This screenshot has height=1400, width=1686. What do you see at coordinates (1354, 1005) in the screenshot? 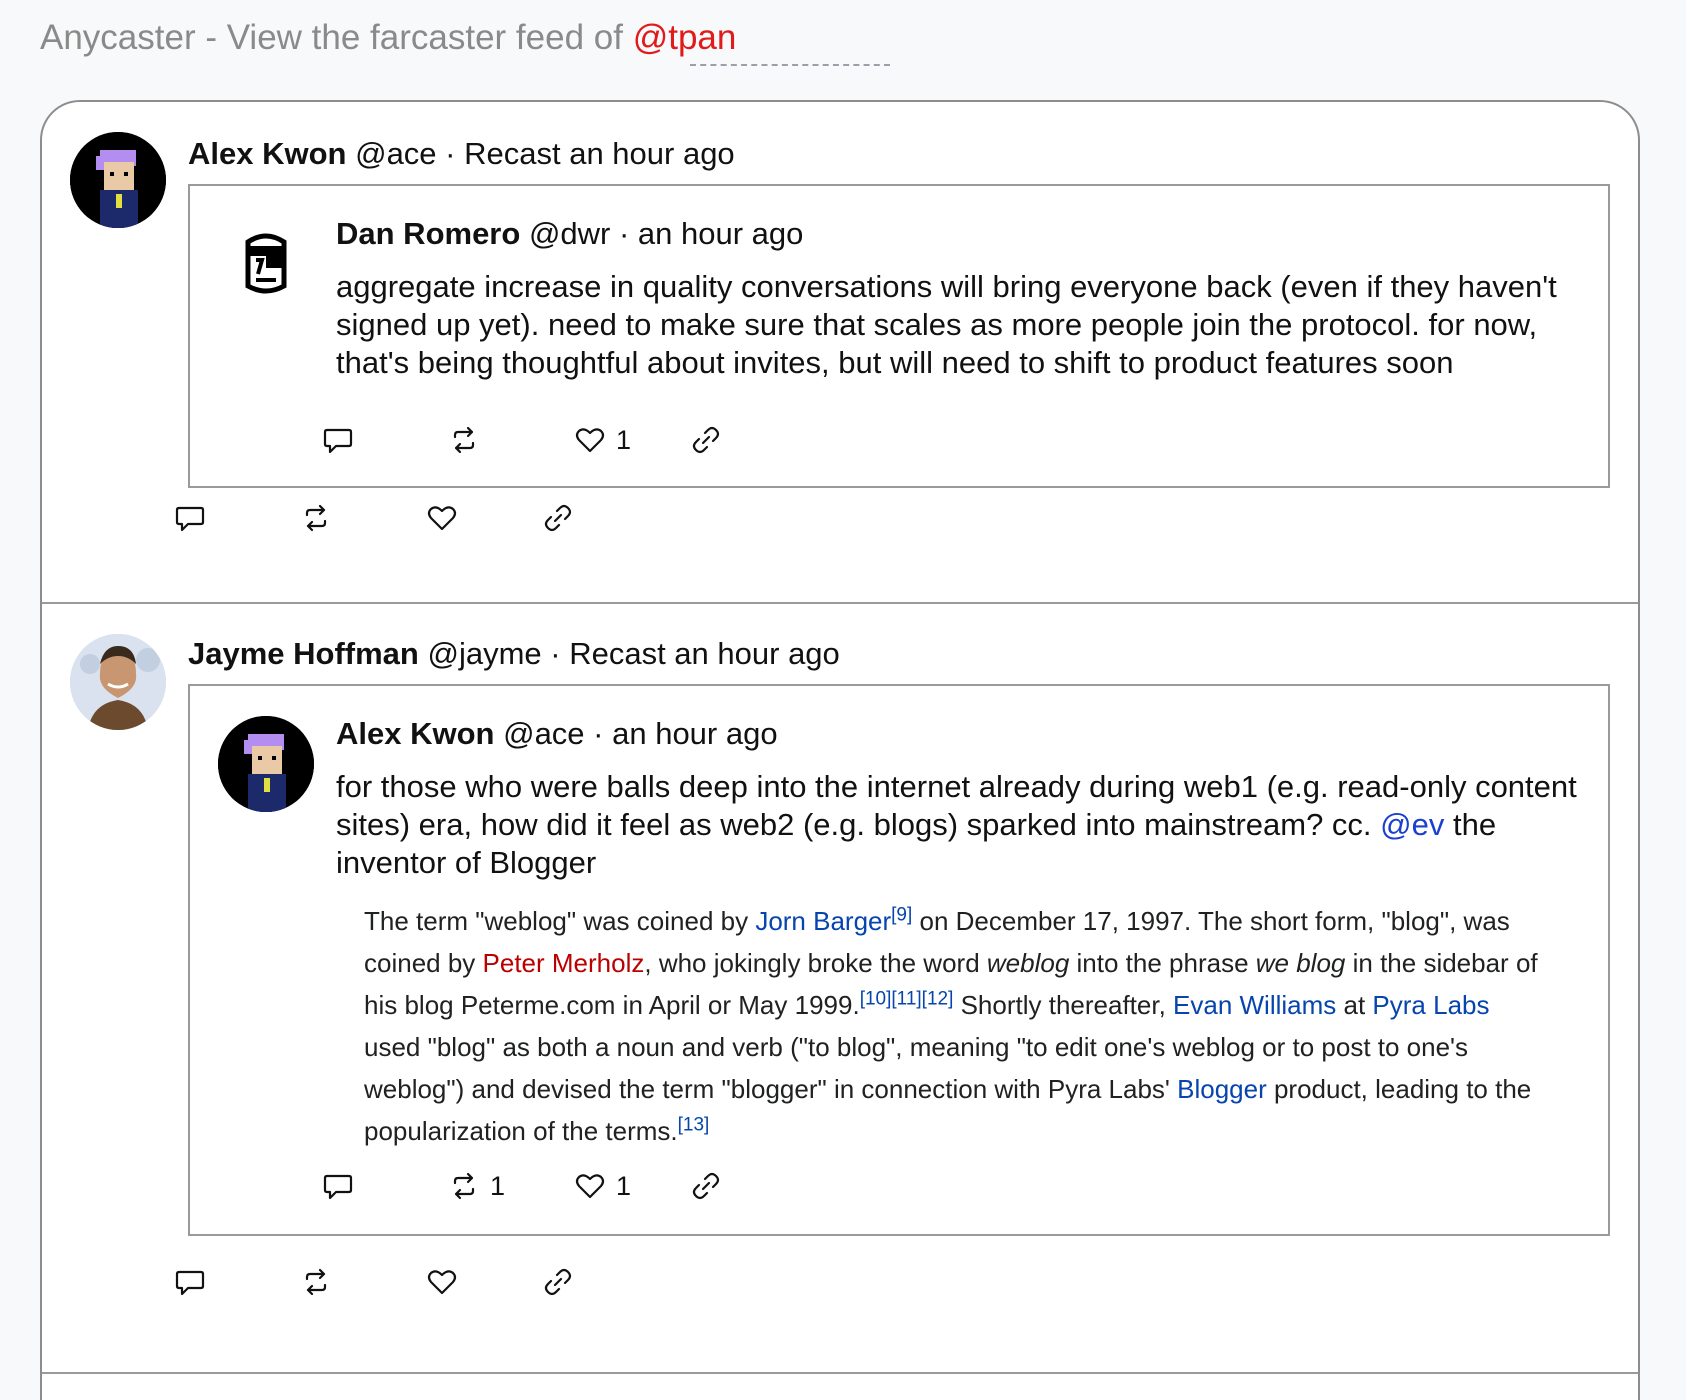
I see `wiki-text: at` at bounding box center [1354, 1005].